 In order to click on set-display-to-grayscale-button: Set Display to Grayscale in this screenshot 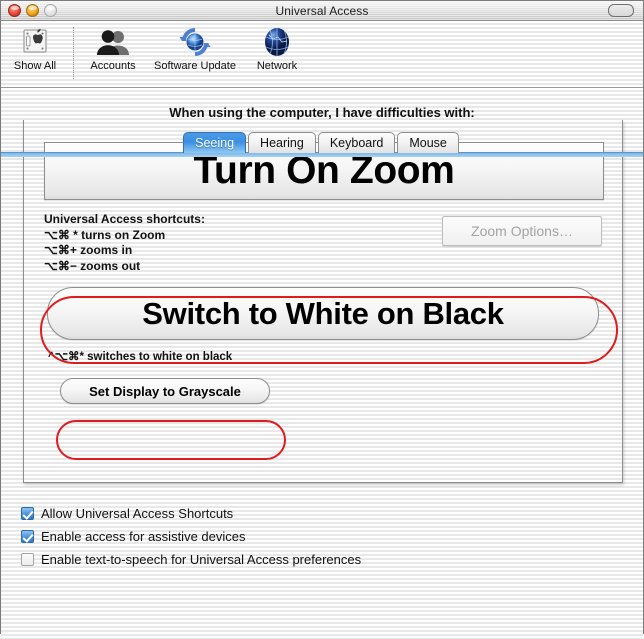, I will do `click(165, 391)`.